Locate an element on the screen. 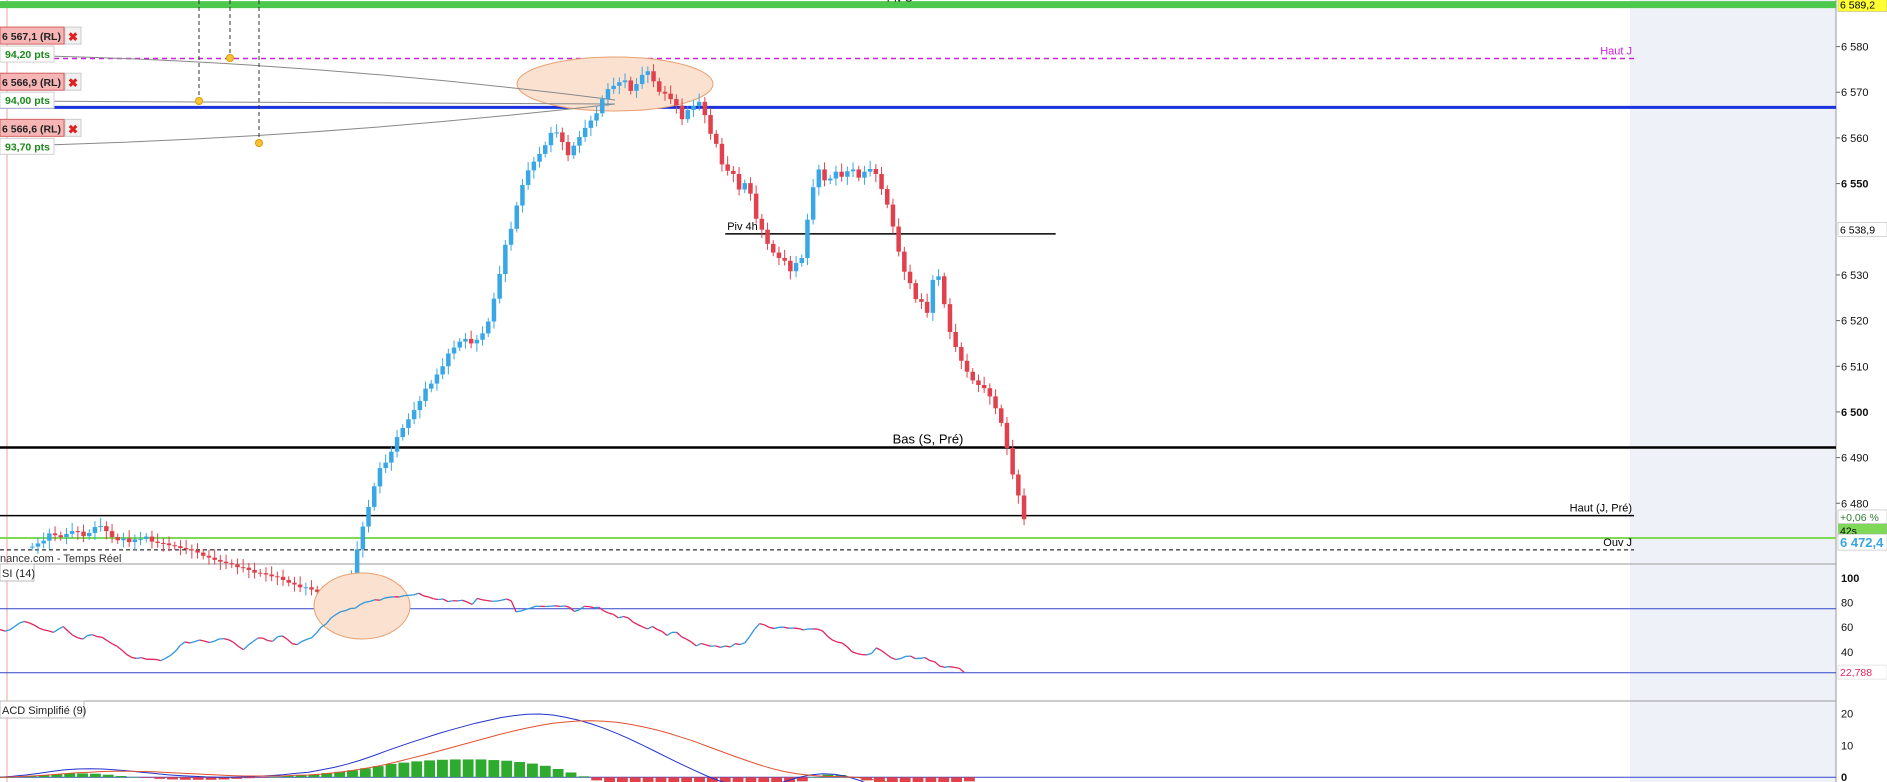 This screenshot has width=1887, height=782. rsi-tick-label: 60 is located at coordinates (1847, 628).